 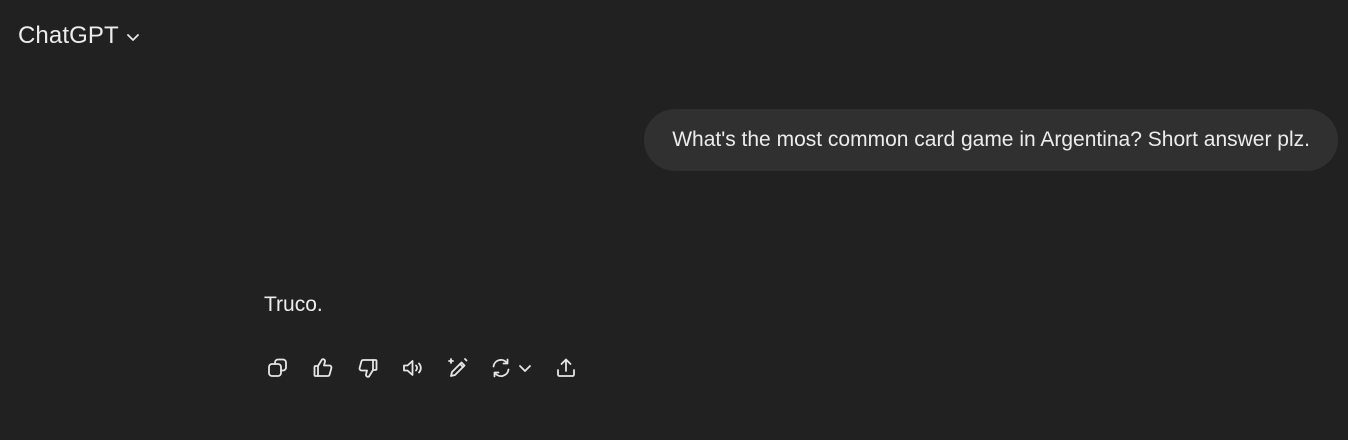 I want to click on assistant-message-text: Truco., so click(x=293, y=304).